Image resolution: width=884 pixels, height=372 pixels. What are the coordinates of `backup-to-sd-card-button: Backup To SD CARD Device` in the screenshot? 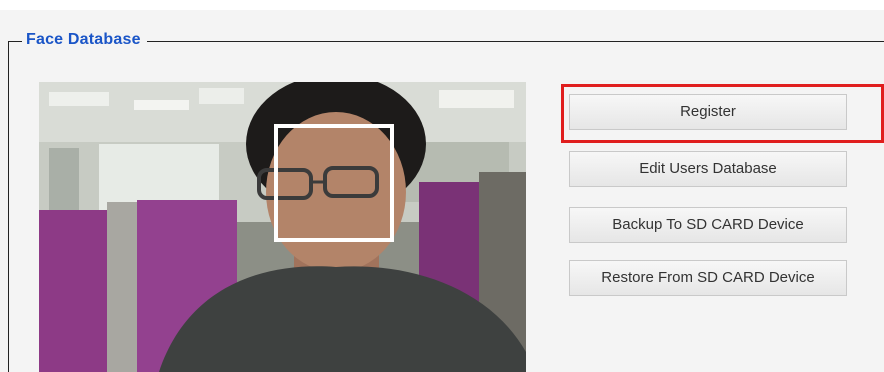 It's located at (708, 225).